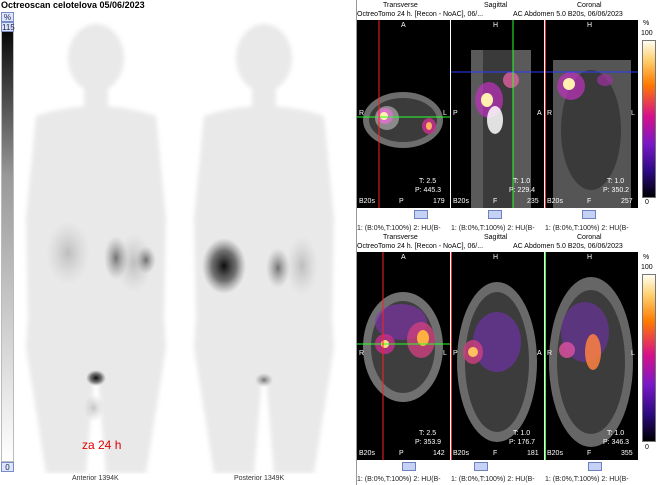  What do you see at coordinates (403, 25) in the screenshot?
I see `top-transverse-orient-top: A` at bounding box center [403, 25].